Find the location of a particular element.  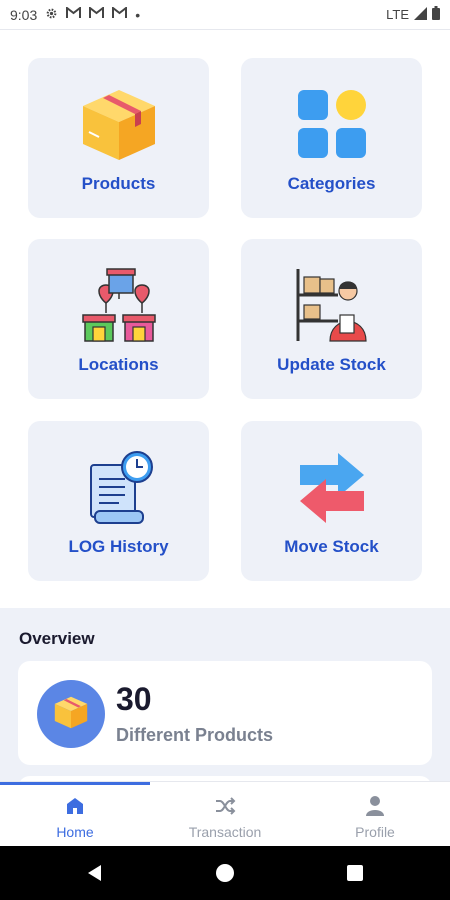

log-history-icon is located at coordinates (119, 487).